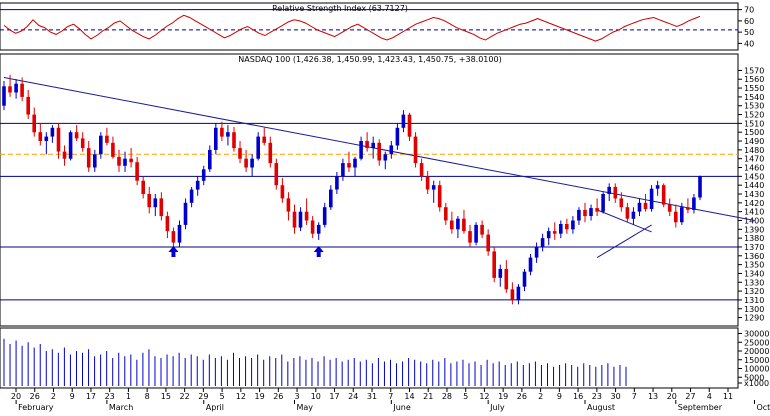 This screenshot has width=770, height=416. What do you see at coordinates (749, 10) in the screenshot?
I see `rsi-tick-label: 70` at bounding box center [749, 10].